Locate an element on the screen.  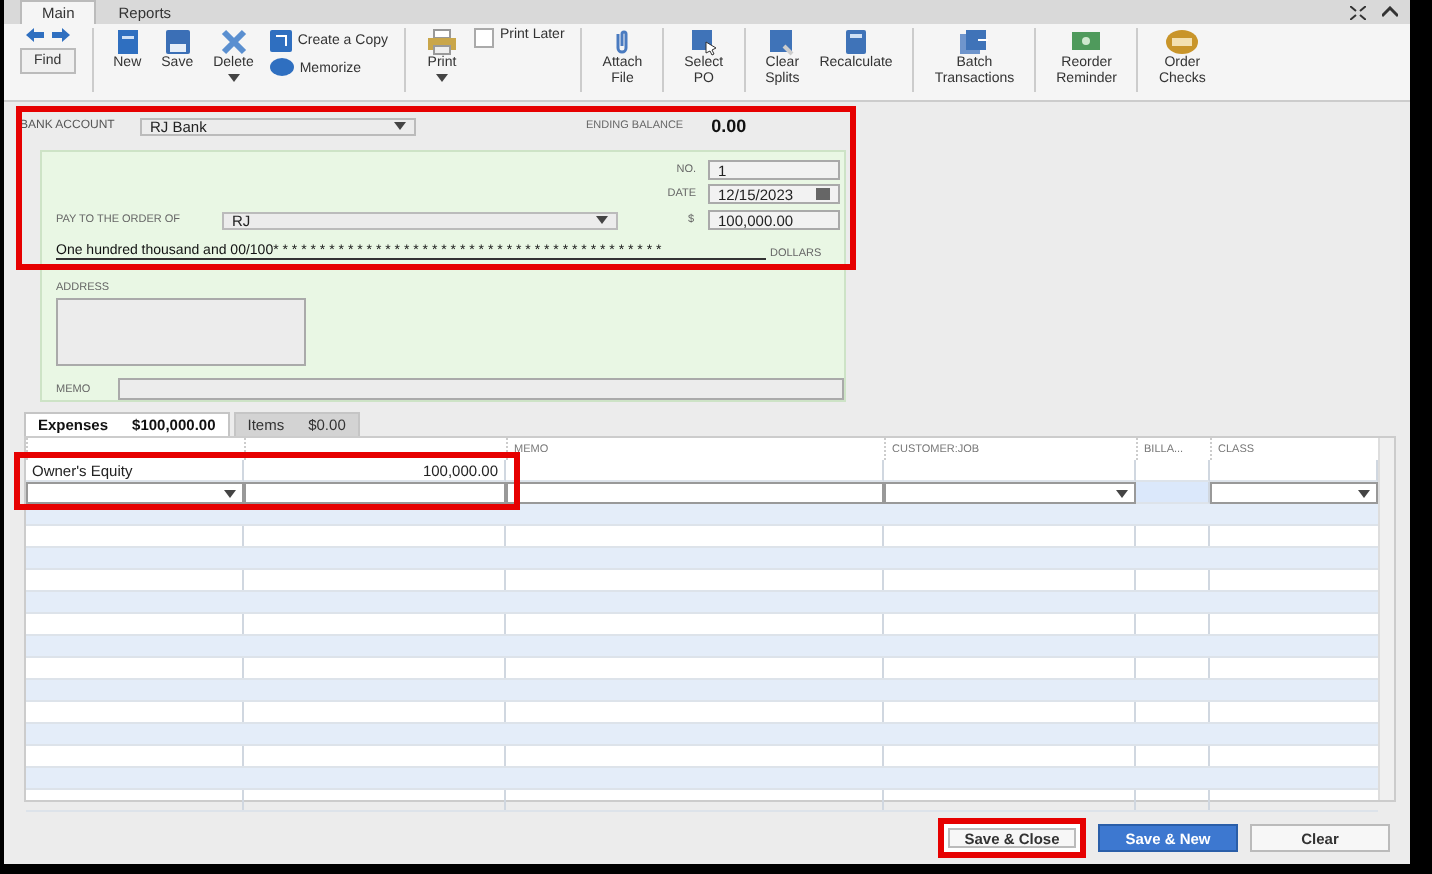
account-dropdown is located at coordinates (135, 493).